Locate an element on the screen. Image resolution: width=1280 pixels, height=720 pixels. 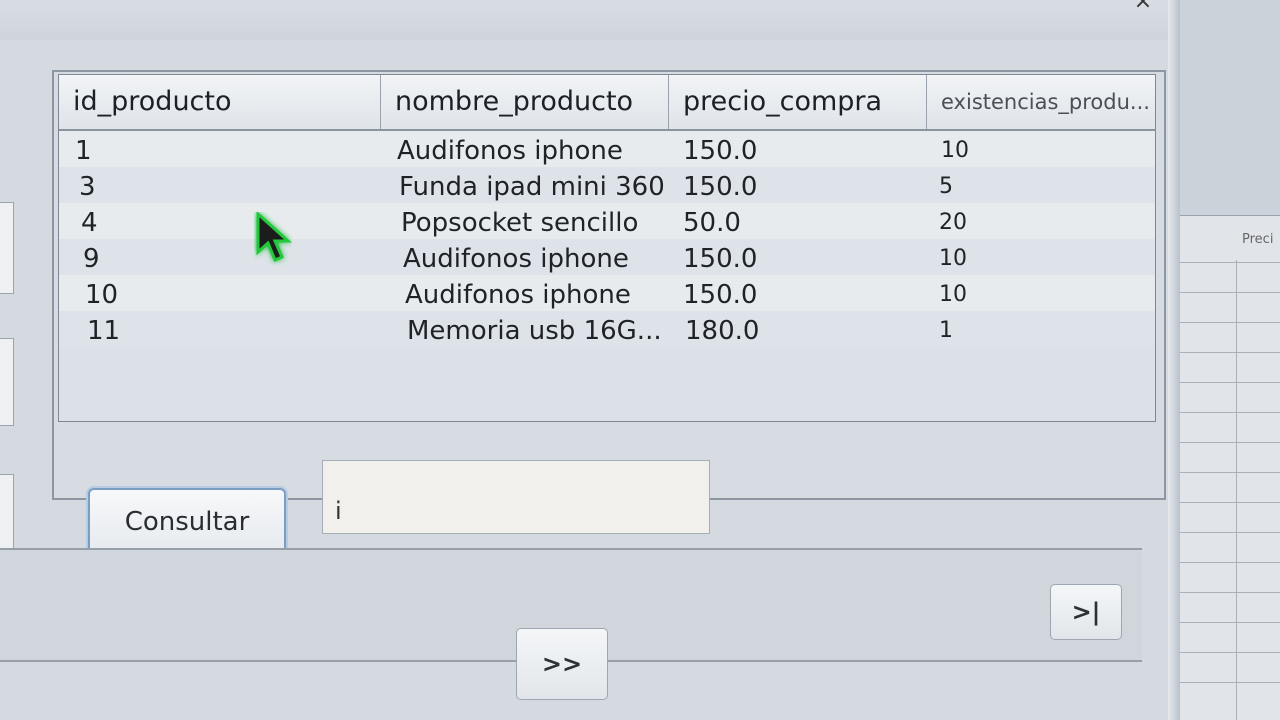
cell-nombre: Popsocket sencillo is located at coordinates (520, 223).